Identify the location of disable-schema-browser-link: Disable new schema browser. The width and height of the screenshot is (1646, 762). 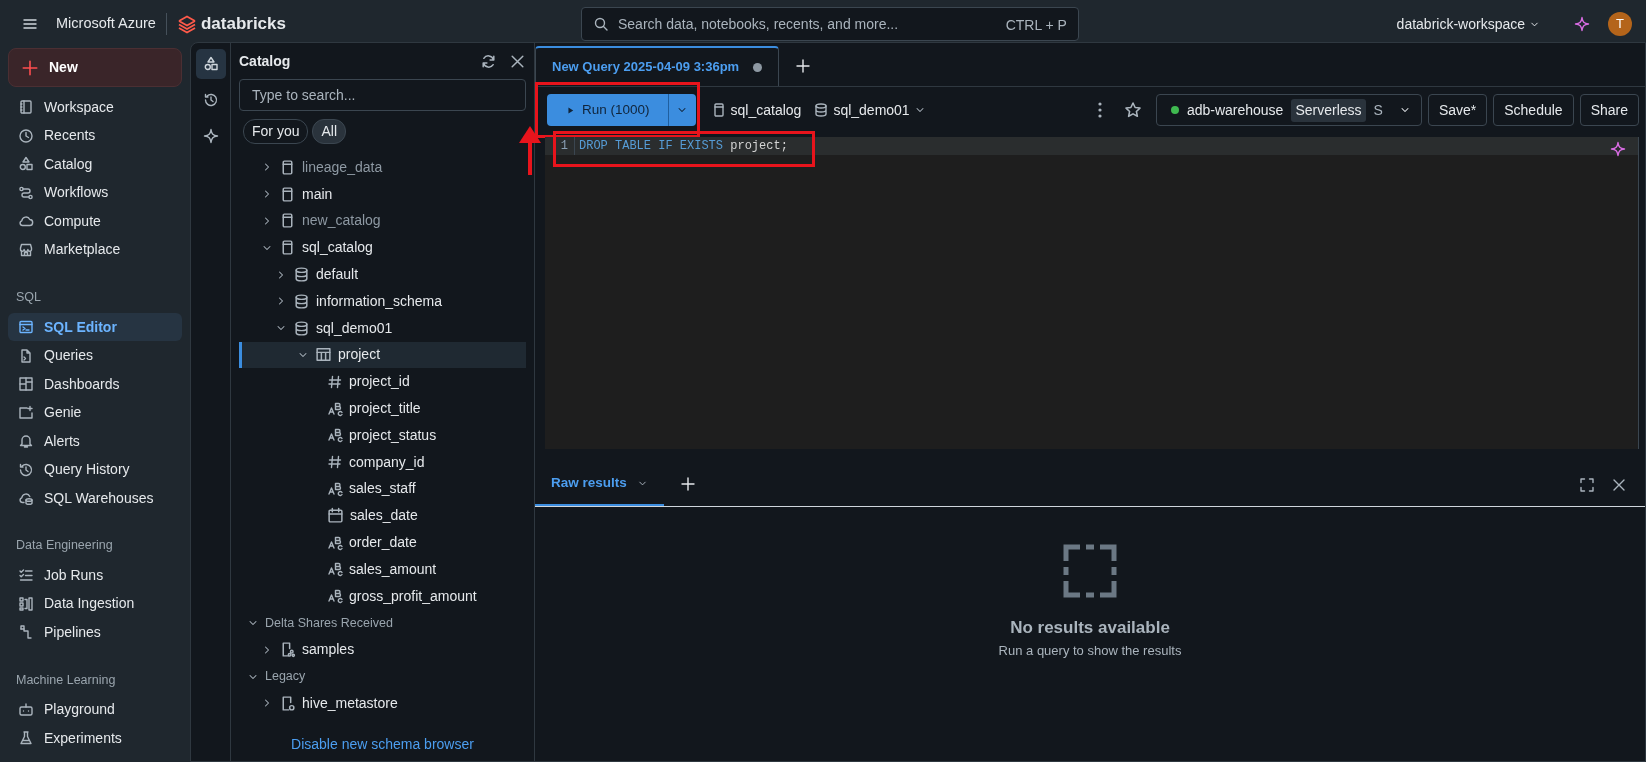
(382, 746).